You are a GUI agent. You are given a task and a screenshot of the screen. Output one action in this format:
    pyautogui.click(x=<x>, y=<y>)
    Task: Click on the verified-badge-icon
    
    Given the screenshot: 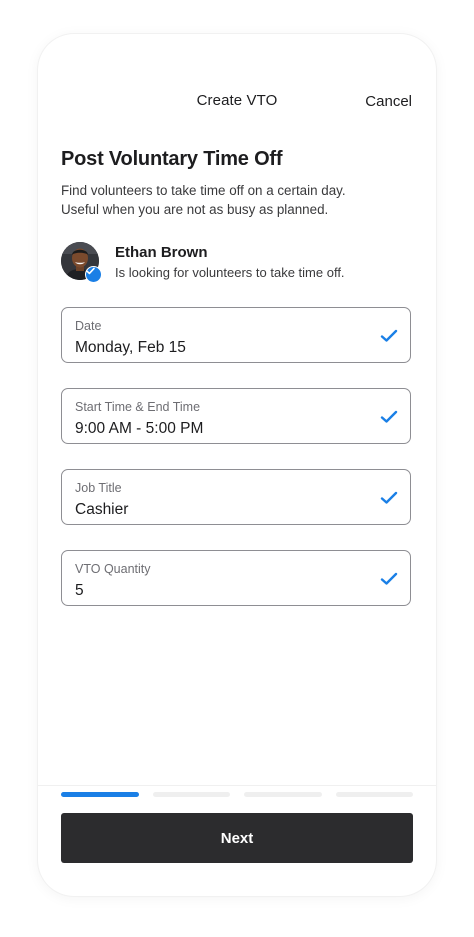 What is the action you would take?
    pyautogui.click(x=93, y=274)
    